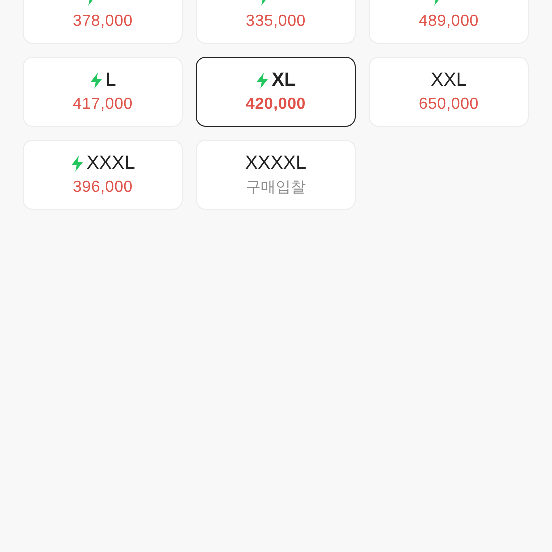 This screenshot has width=552, height=552. Describe the element at coordinates (111, 164) in the screenshot. I see `size-label: XXXL` at that location.